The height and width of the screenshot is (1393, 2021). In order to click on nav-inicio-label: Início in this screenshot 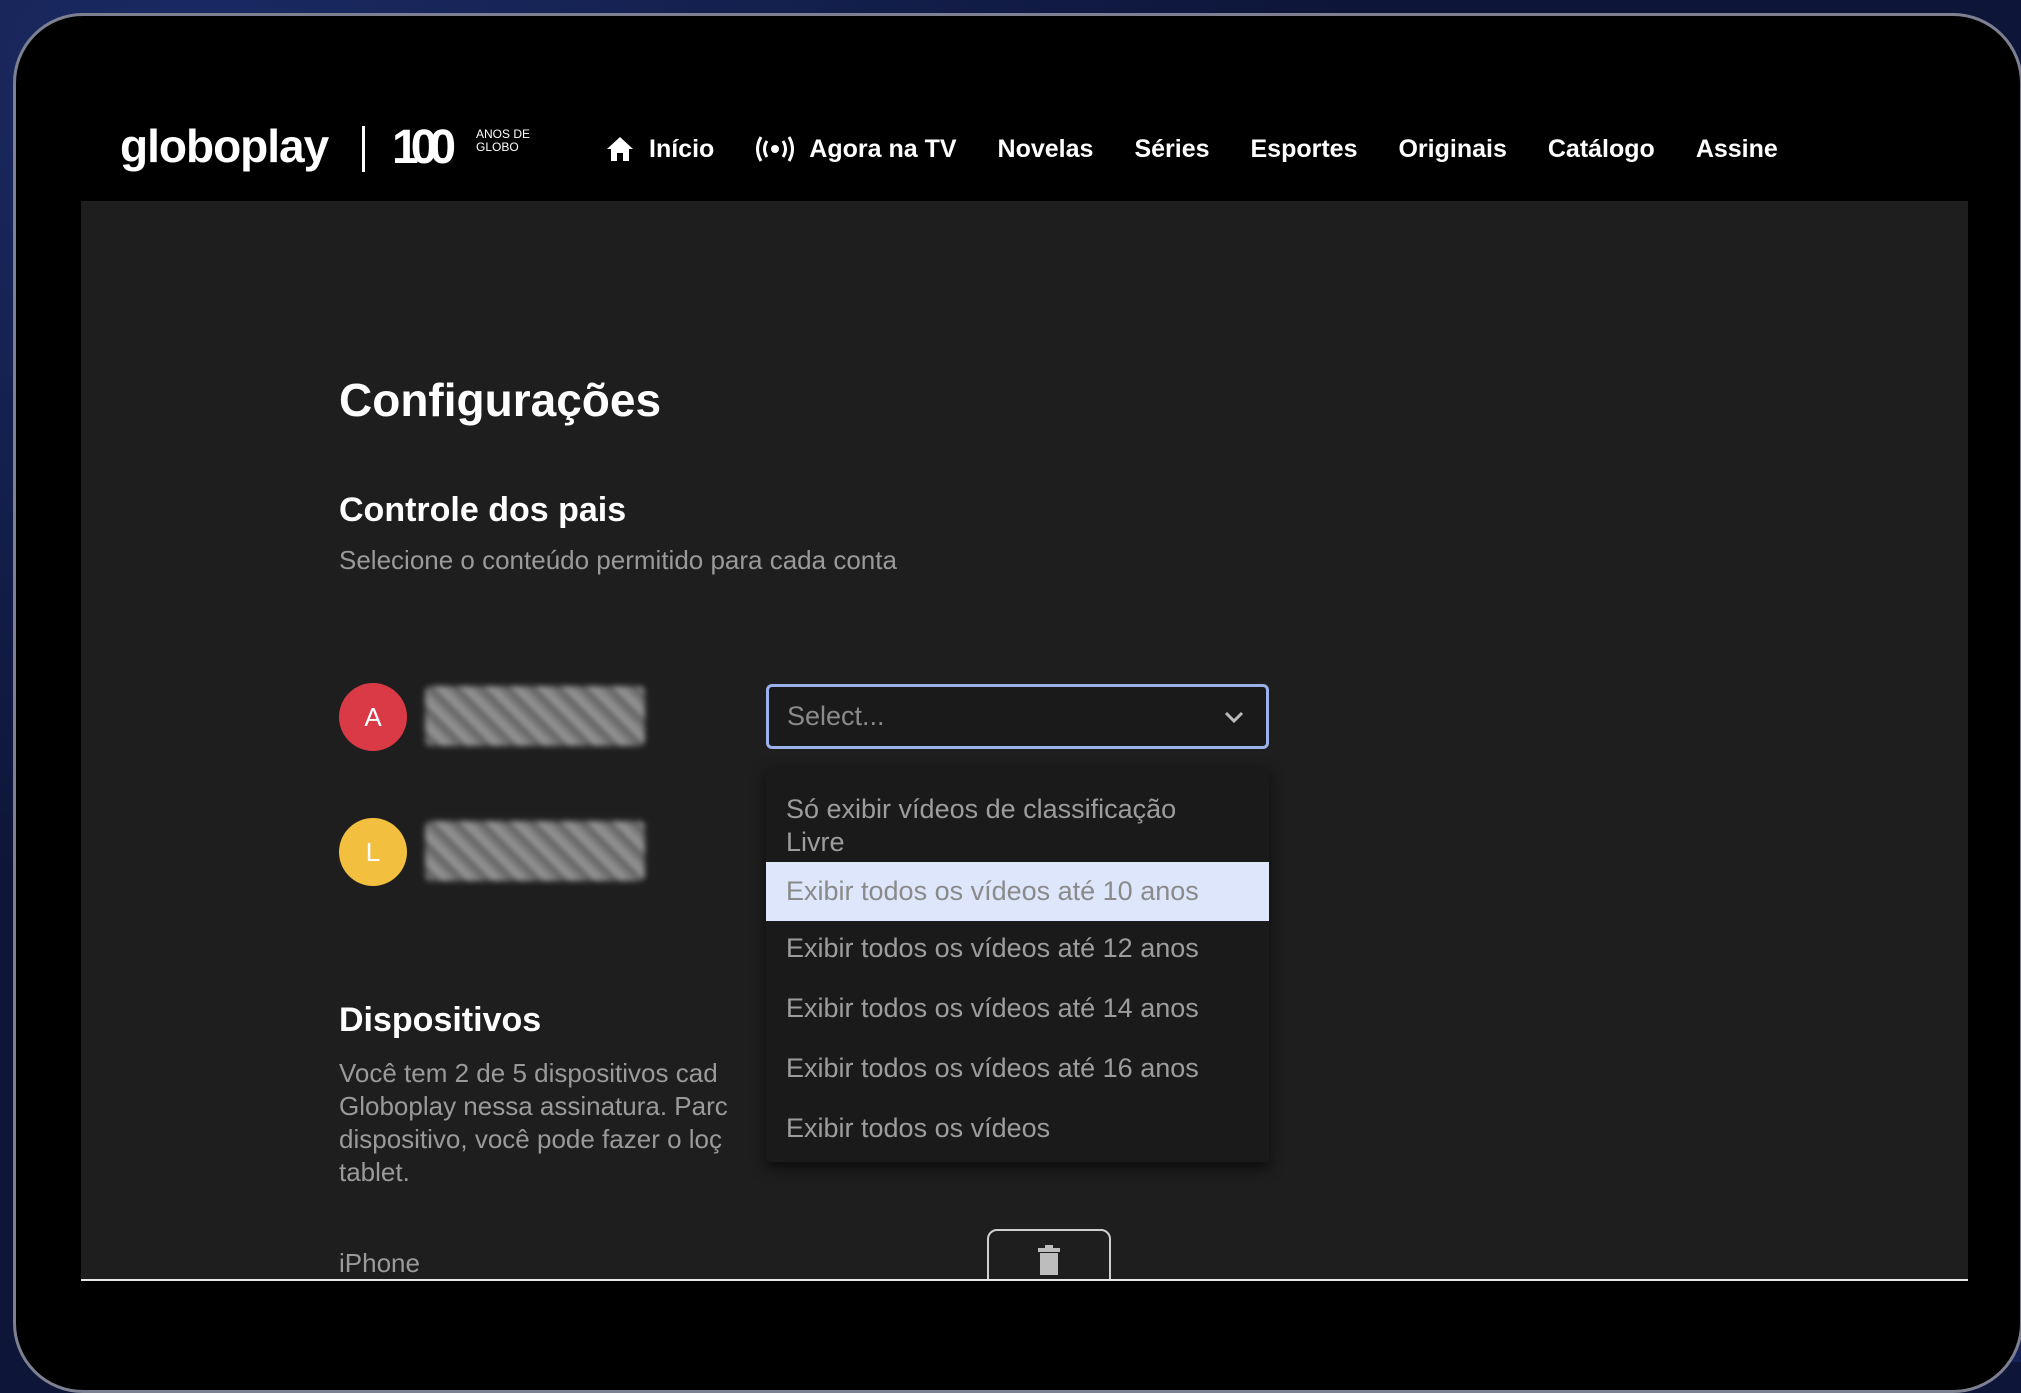, I will do `click(682, 148)`.